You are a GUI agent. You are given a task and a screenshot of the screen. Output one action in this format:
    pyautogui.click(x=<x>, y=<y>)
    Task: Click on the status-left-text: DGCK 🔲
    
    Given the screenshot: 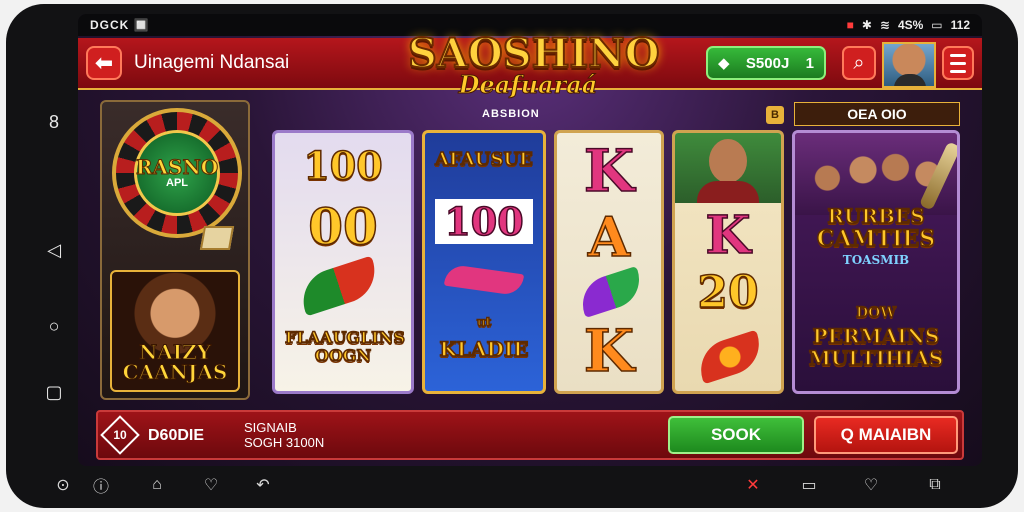 What is the action you would take?
    pyautogui.click(x=120, y=25)
    